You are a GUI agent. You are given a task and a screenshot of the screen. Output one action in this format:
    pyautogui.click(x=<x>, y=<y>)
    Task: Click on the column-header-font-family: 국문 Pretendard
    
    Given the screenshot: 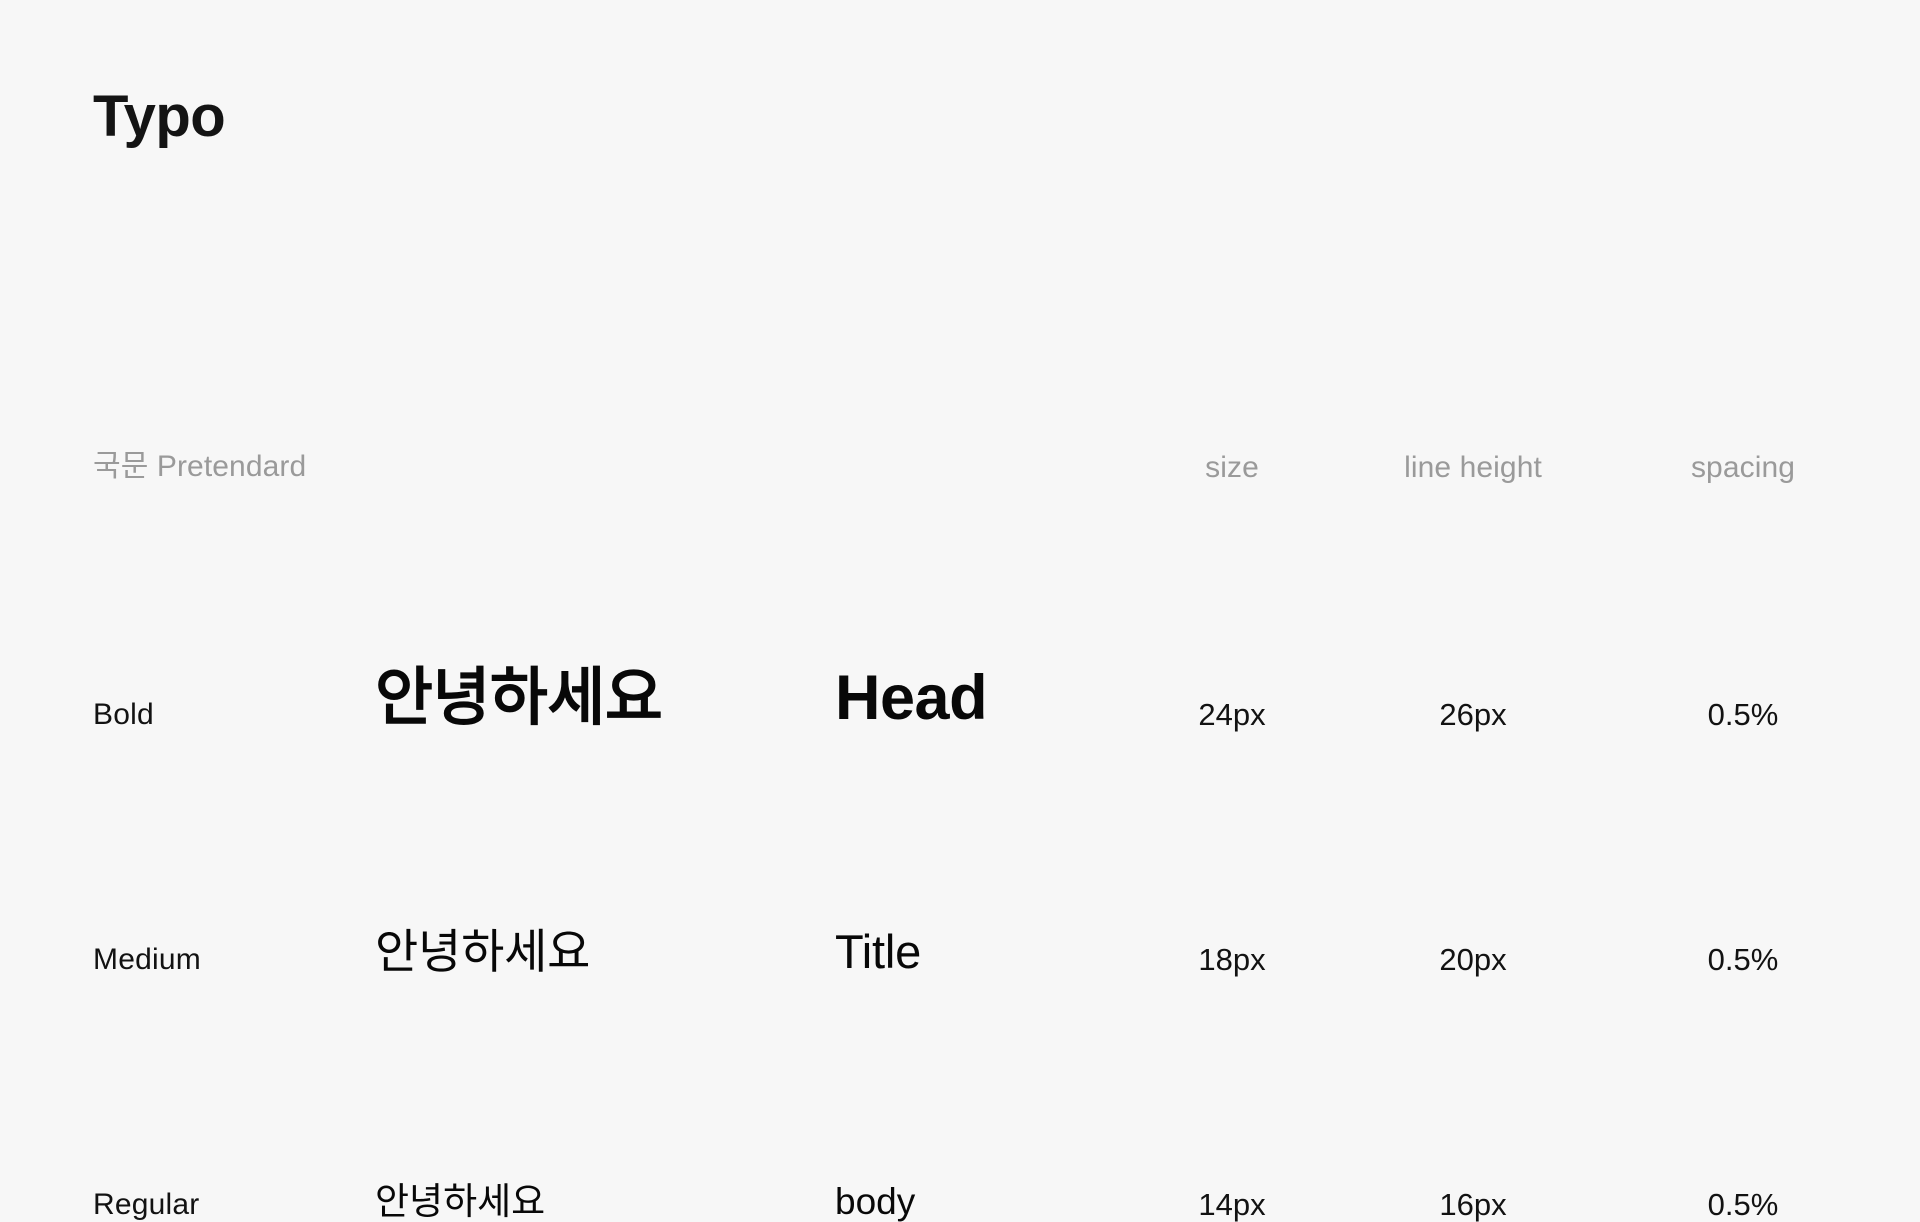 What is the action you would take?
    pyautogui.click(x=200, y=466)
    